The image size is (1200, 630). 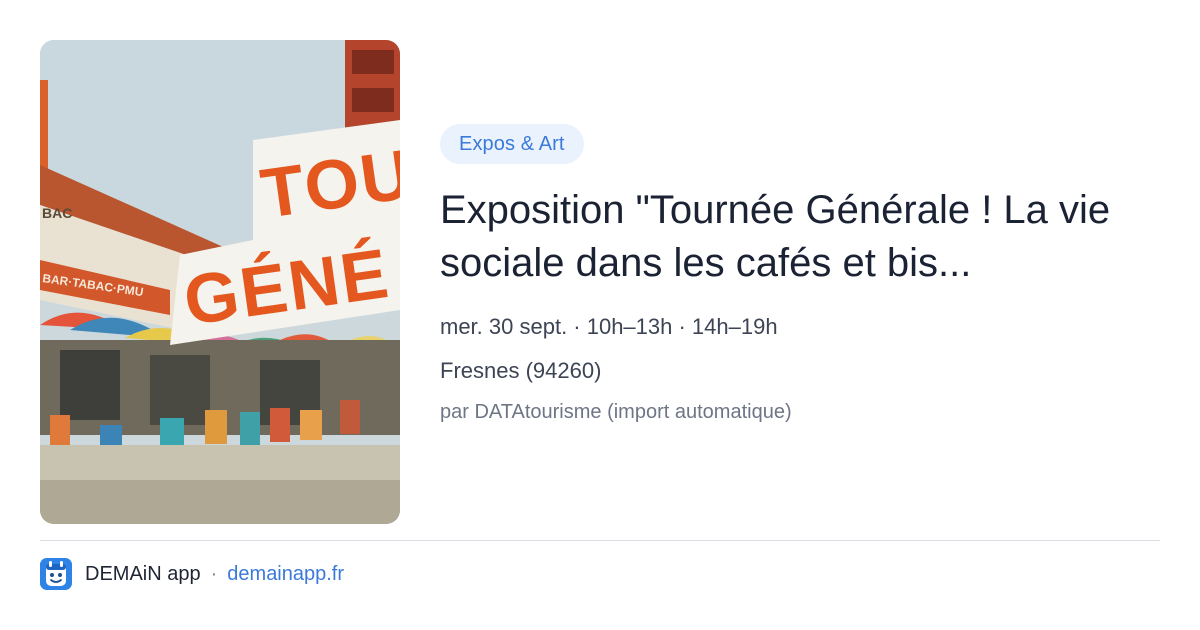 I want to click on event-source: par DATAtourisme (import automatique), so click(x=616, y=412).